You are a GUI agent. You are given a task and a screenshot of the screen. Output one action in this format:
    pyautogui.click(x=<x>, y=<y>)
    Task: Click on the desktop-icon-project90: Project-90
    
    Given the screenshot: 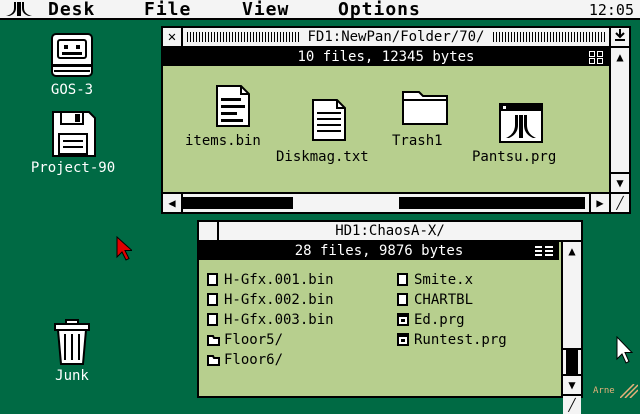 What is the action you would take?
    pyautogui.click(x=73, y=143)
    